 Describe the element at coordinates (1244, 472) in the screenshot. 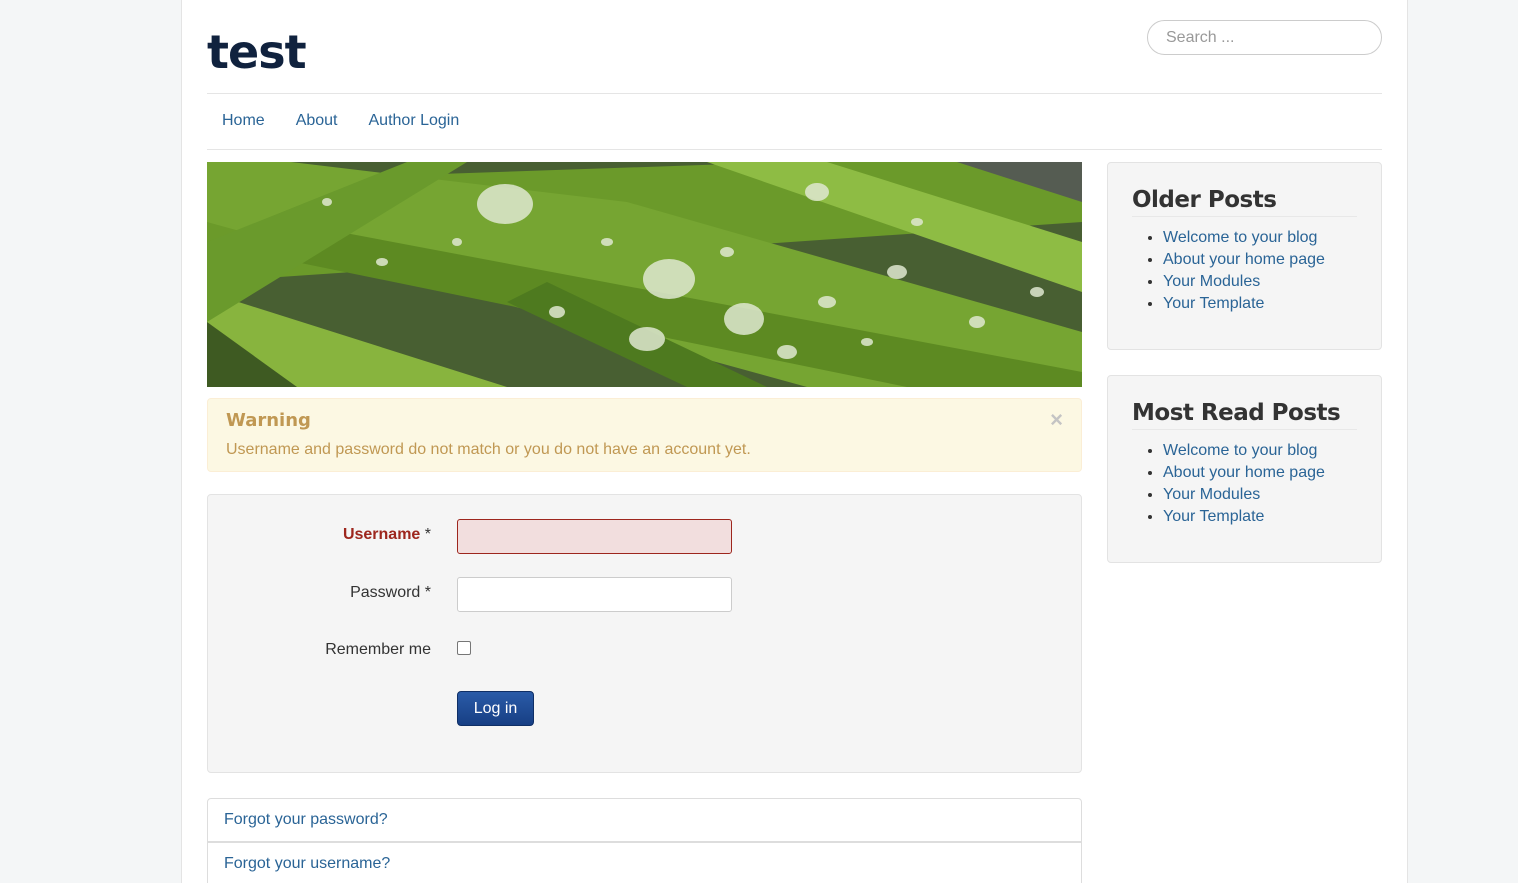

I see `most-read-link: About your home page` at that location.